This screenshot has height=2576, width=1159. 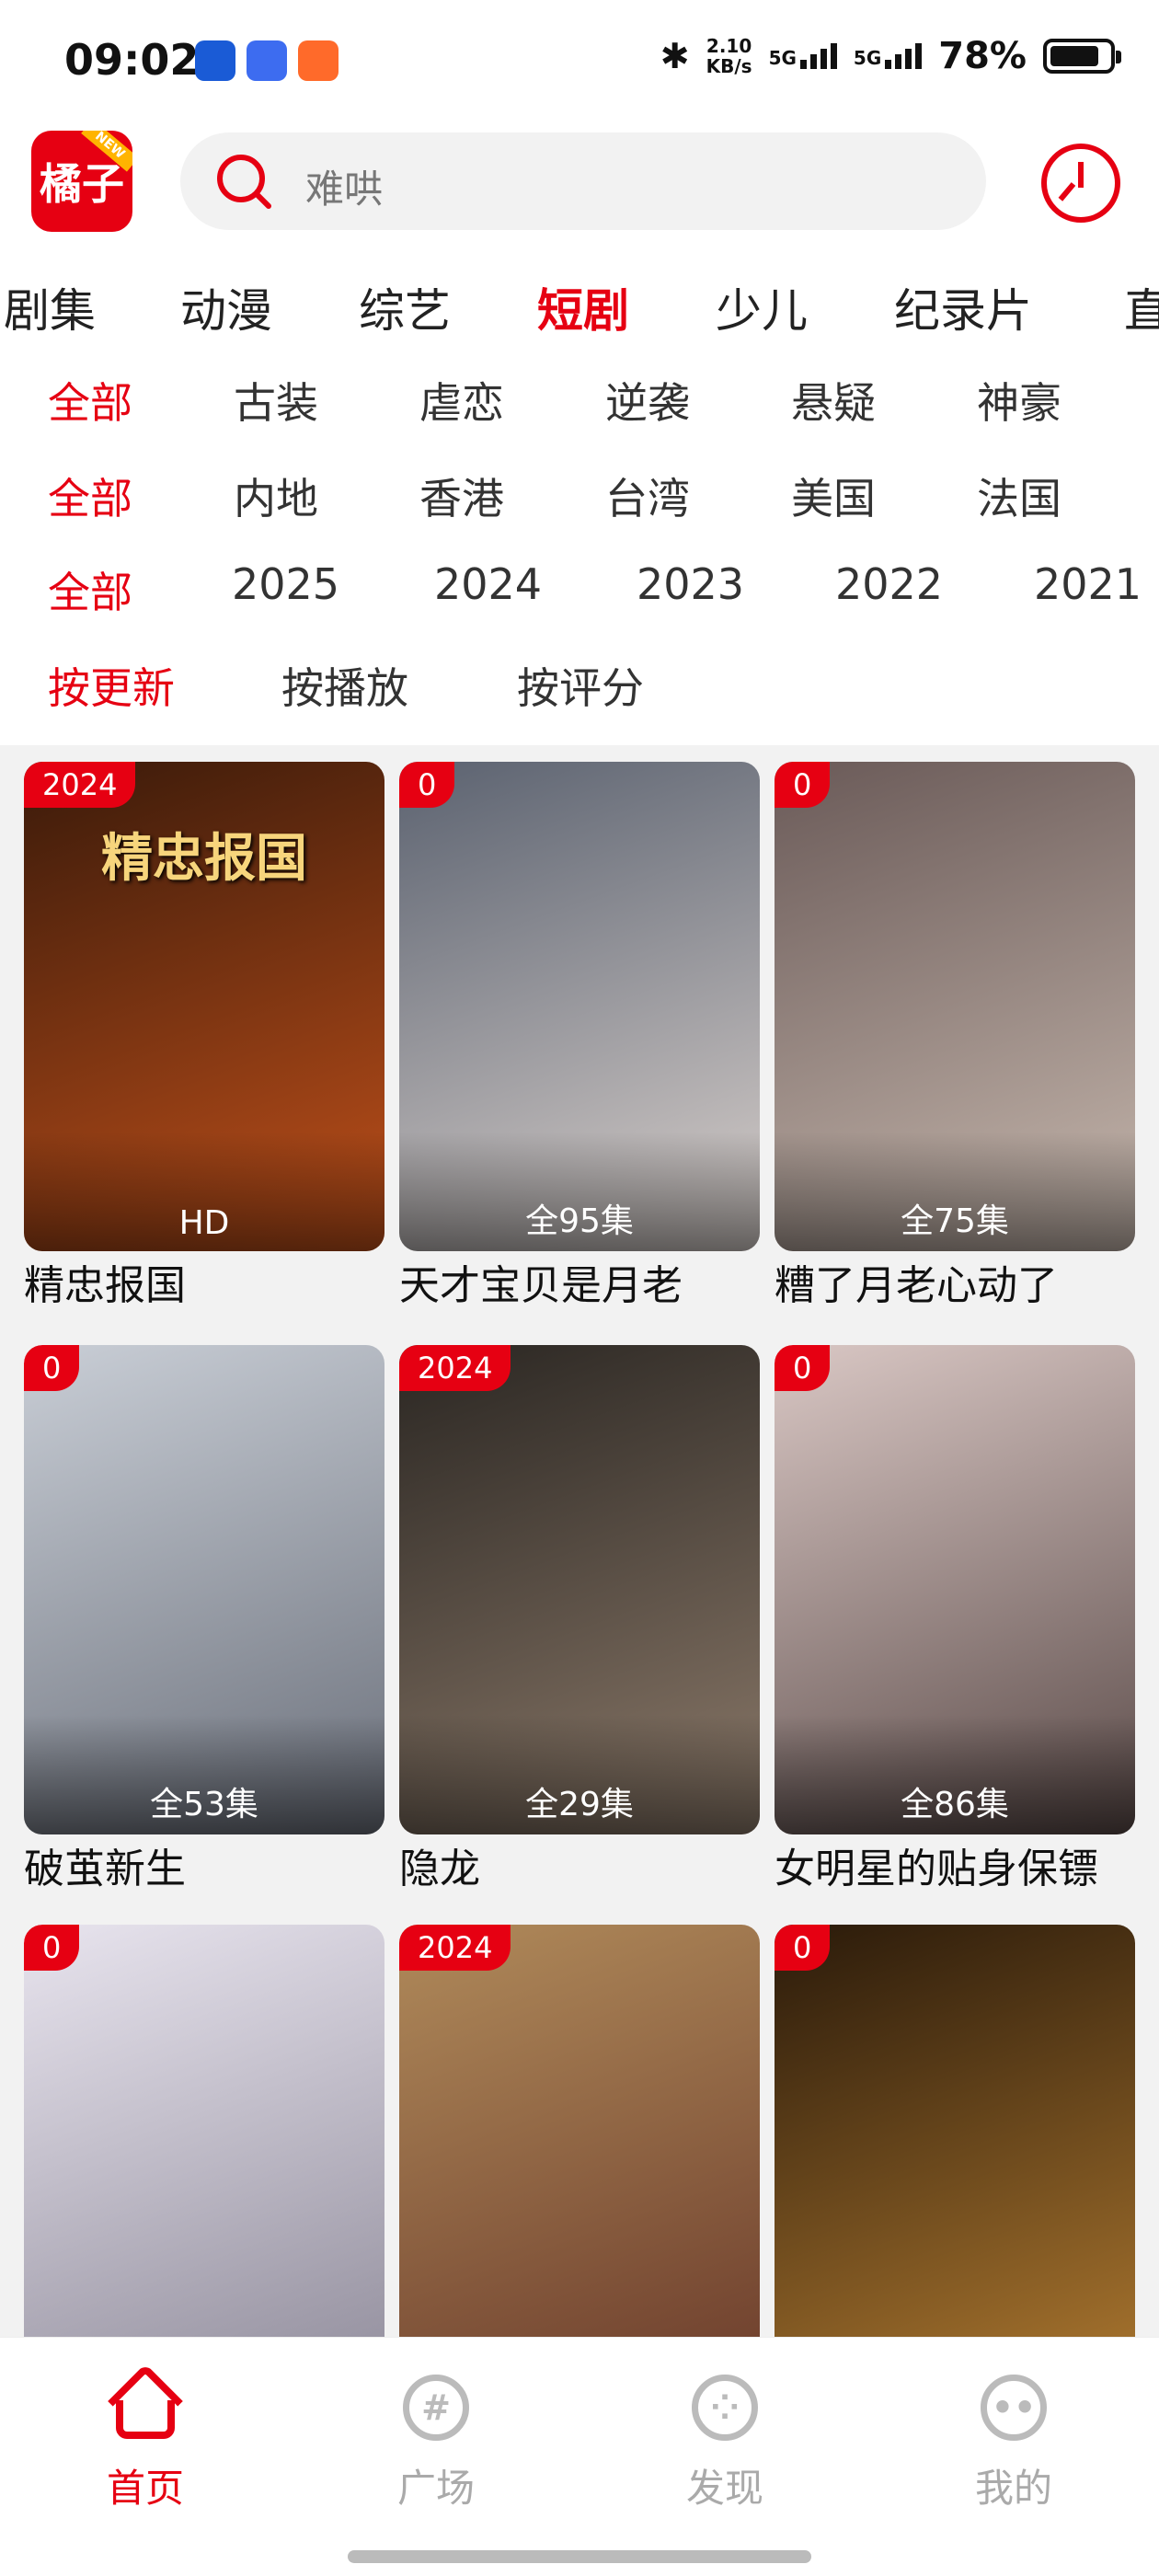 I want to click on drama-card: 0 全95集 天才宝贝是月老, so click(x=579, y=1039).